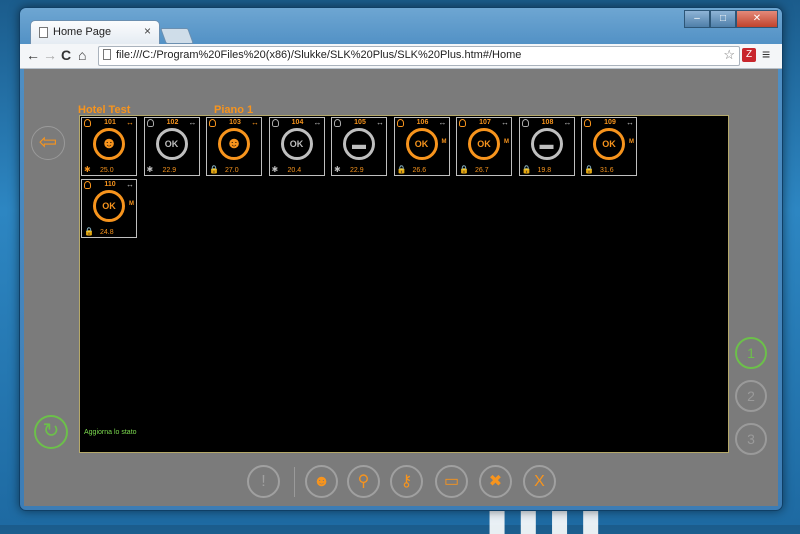  I want to click on refresh-icon: ↻, so click(51, 432).